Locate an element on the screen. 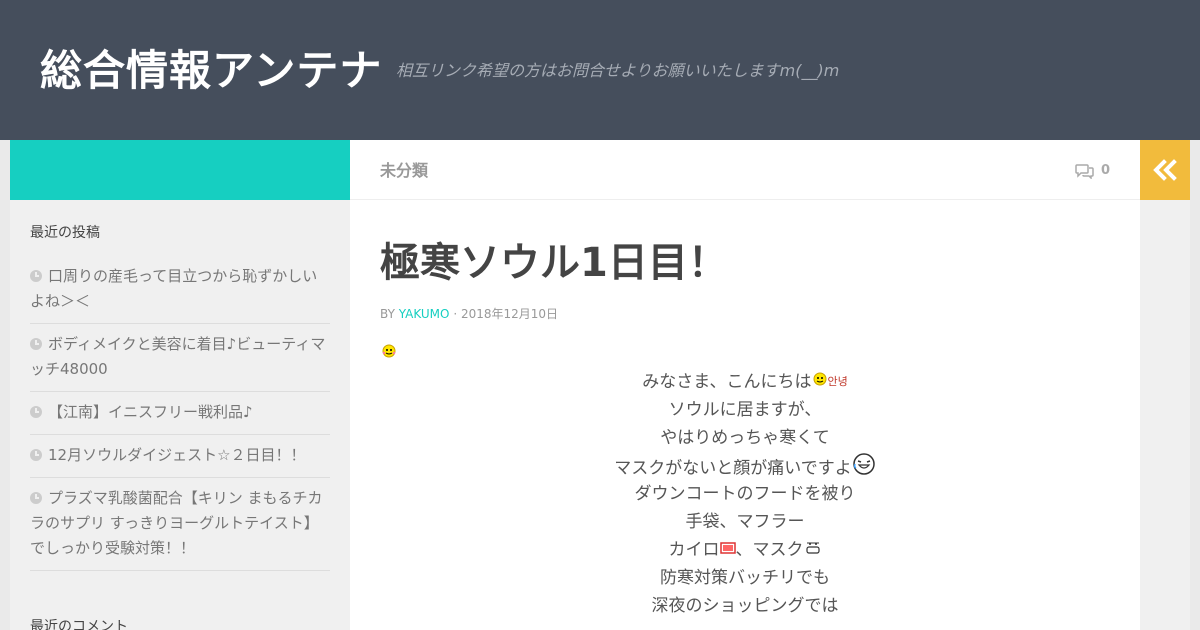  list-item: 12月ソウルダイジェスト☆２日目！！ is located at coordinates (180, 456).